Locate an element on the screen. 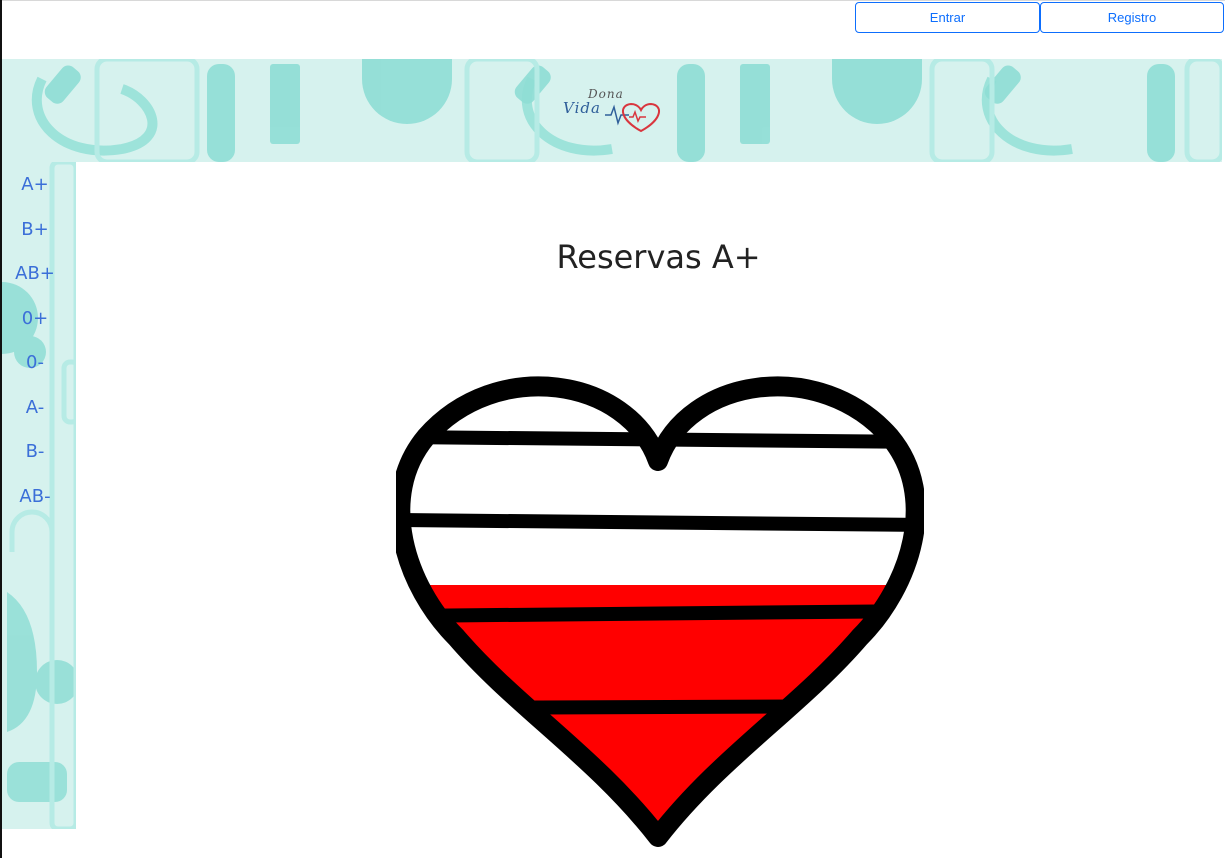 Image resolution: width=1225 pixels, height=858 pixels. blood-type-sidebar: A+ B+ AB+ 0+ 0- A- B- AB- is located at coordinates (39, 495).